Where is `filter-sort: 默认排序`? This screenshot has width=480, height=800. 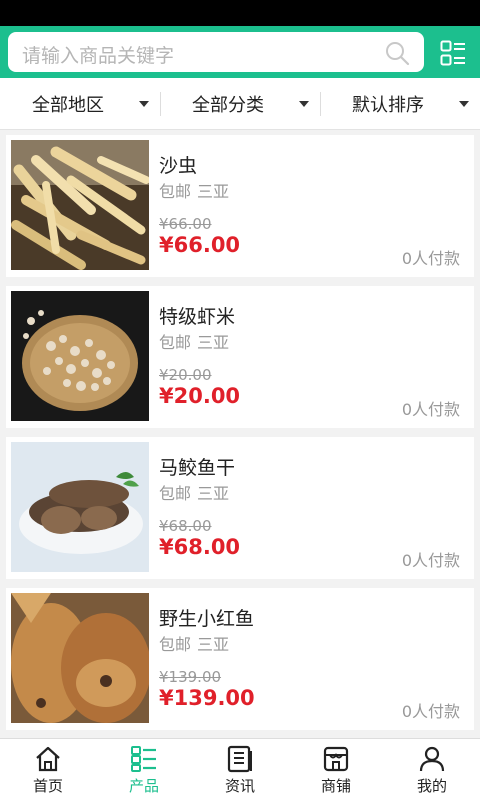 filter-sort: 默认排序 is located at coordinates (400, 104).